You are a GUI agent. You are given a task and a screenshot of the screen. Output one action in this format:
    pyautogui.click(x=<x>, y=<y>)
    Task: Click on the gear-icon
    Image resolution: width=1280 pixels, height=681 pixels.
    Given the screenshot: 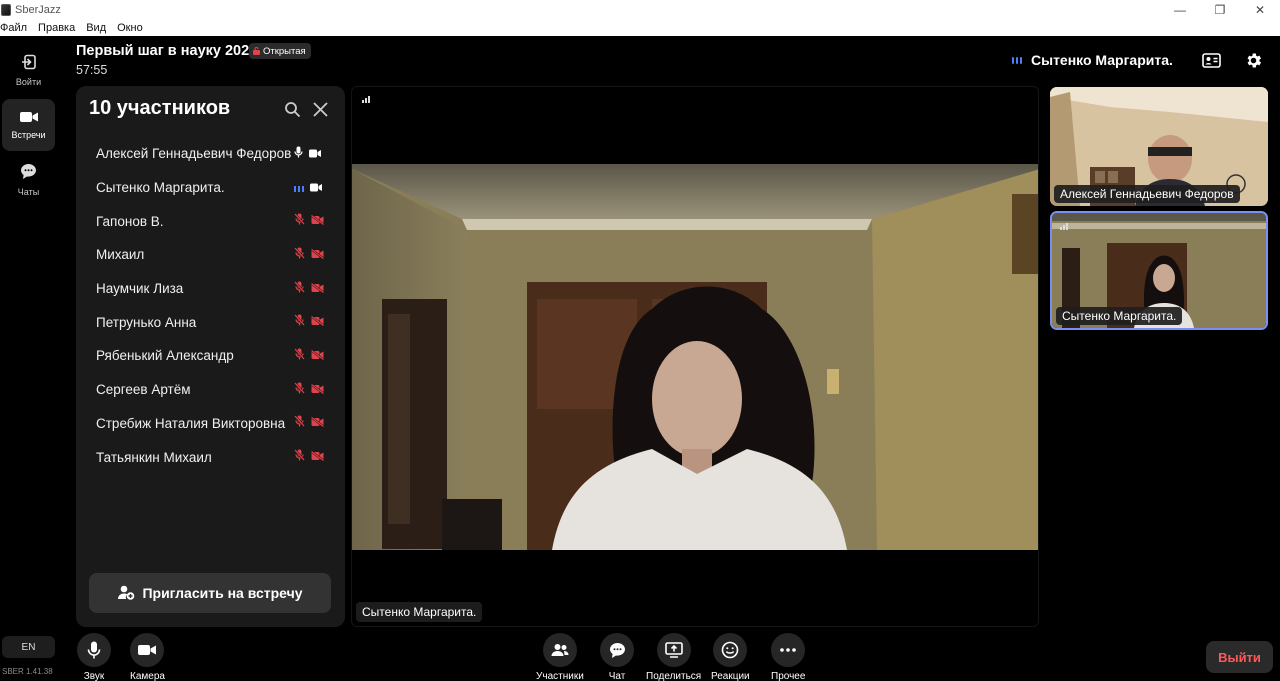 What is the action you would take?
    pyautogui.click(x=1254, y=60)
    